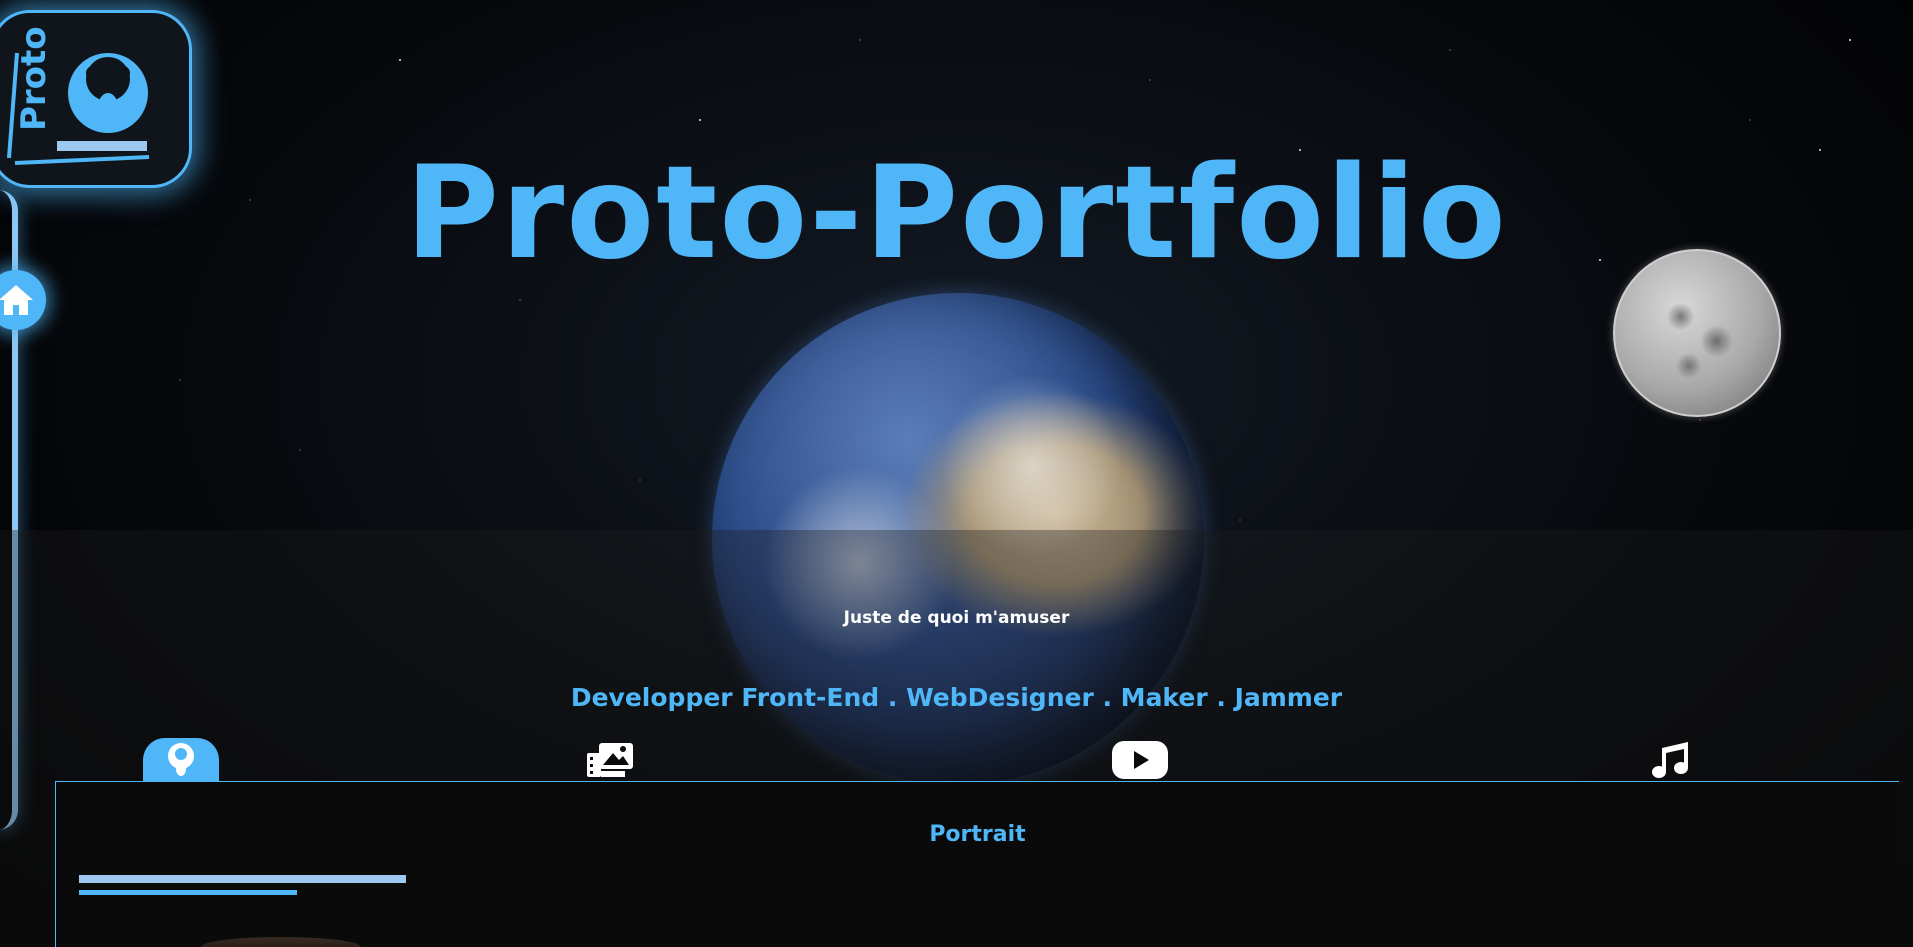 Image resolution: width=1913 pixels, height=947 pixels. I want to click on home-icon, so click(16, 300).